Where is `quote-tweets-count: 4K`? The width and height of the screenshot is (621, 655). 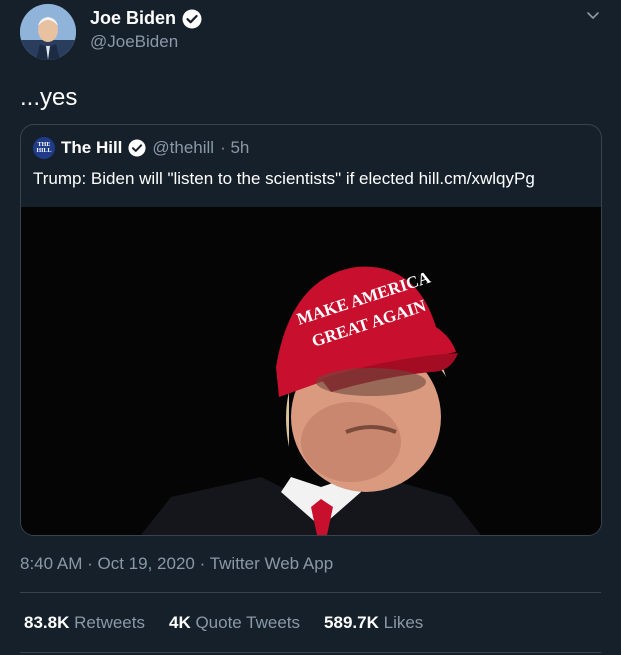 quote-tweets-count: 4K is located at coordinates (179, 622).